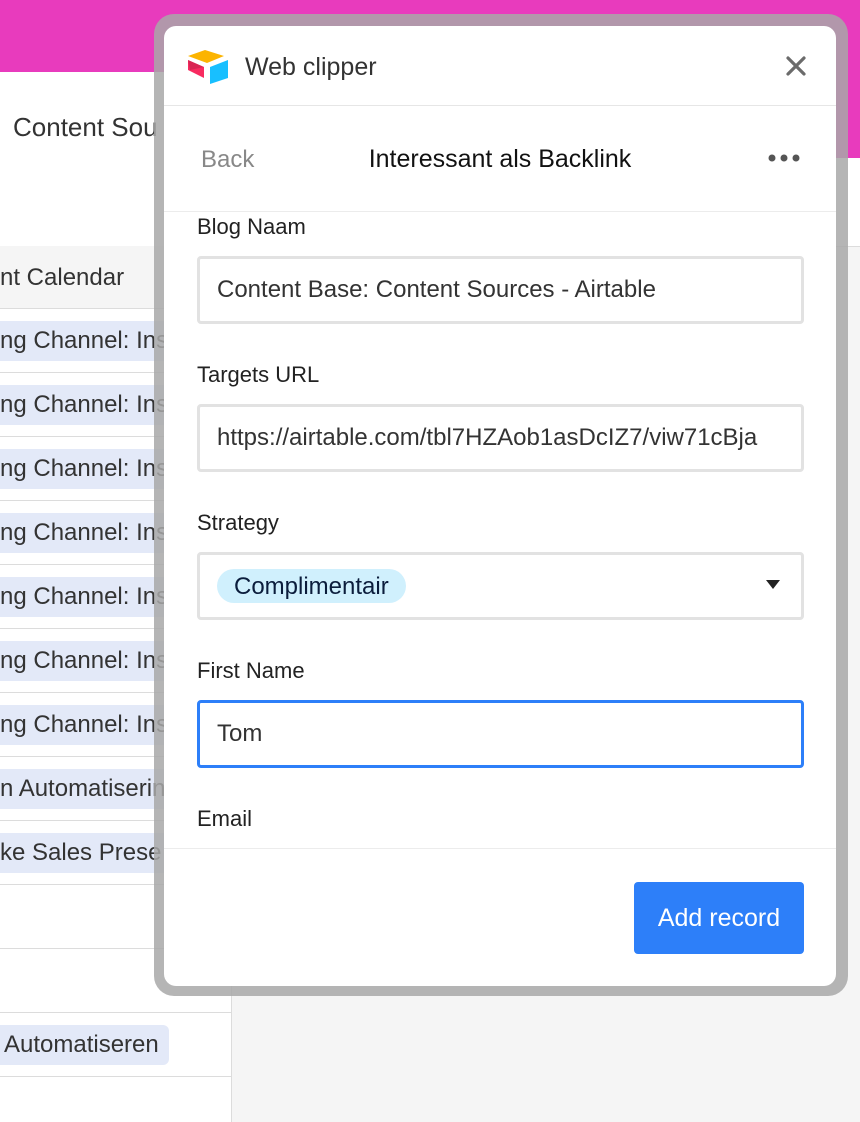  Describe the element at coordinates (311, 67) in the screenshot. I see `clipper-title: Web clipper` at that location.